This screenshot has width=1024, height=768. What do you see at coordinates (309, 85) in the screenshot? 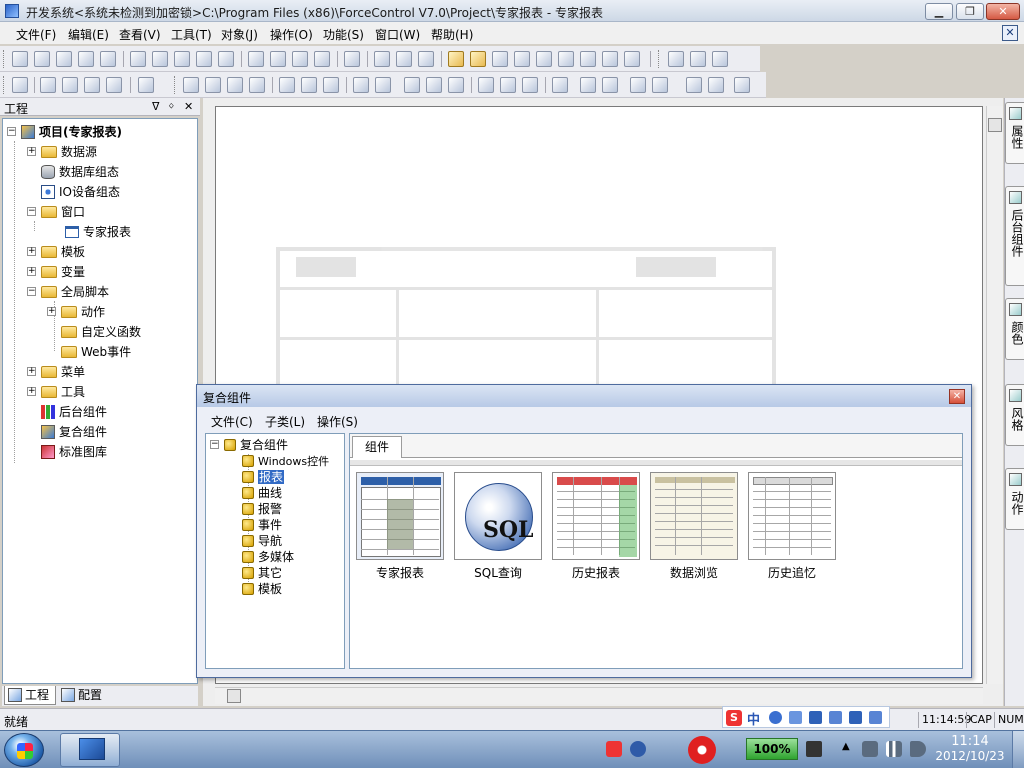
I see `center-v-icon` at bounding box center [309, 85].